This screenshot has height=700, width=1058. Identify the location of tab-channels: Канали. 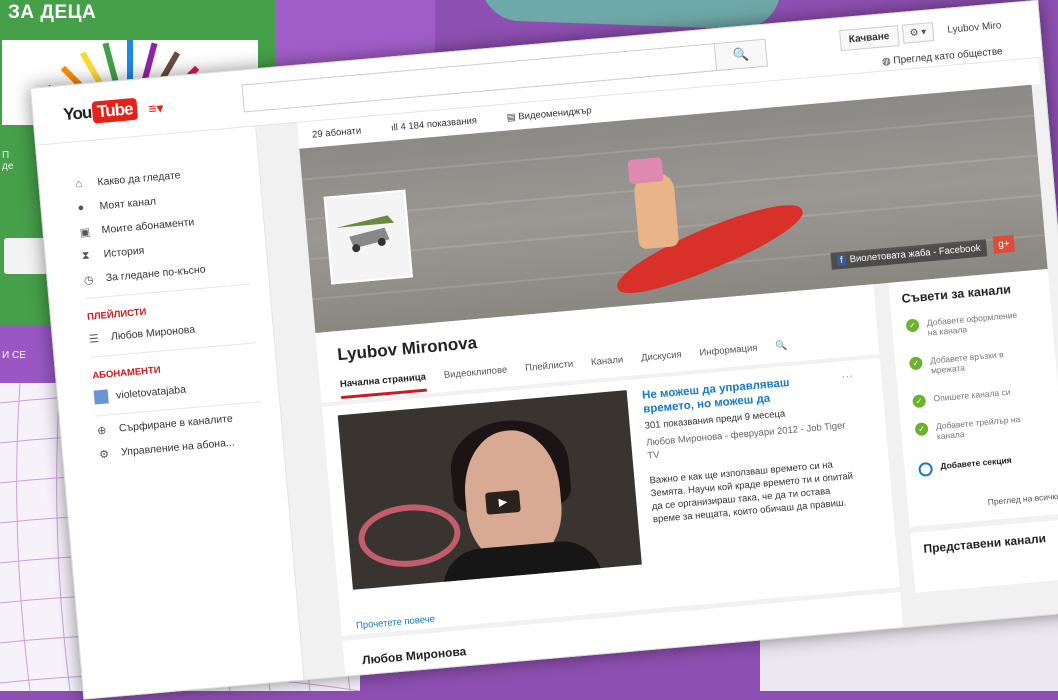
(608, 365).